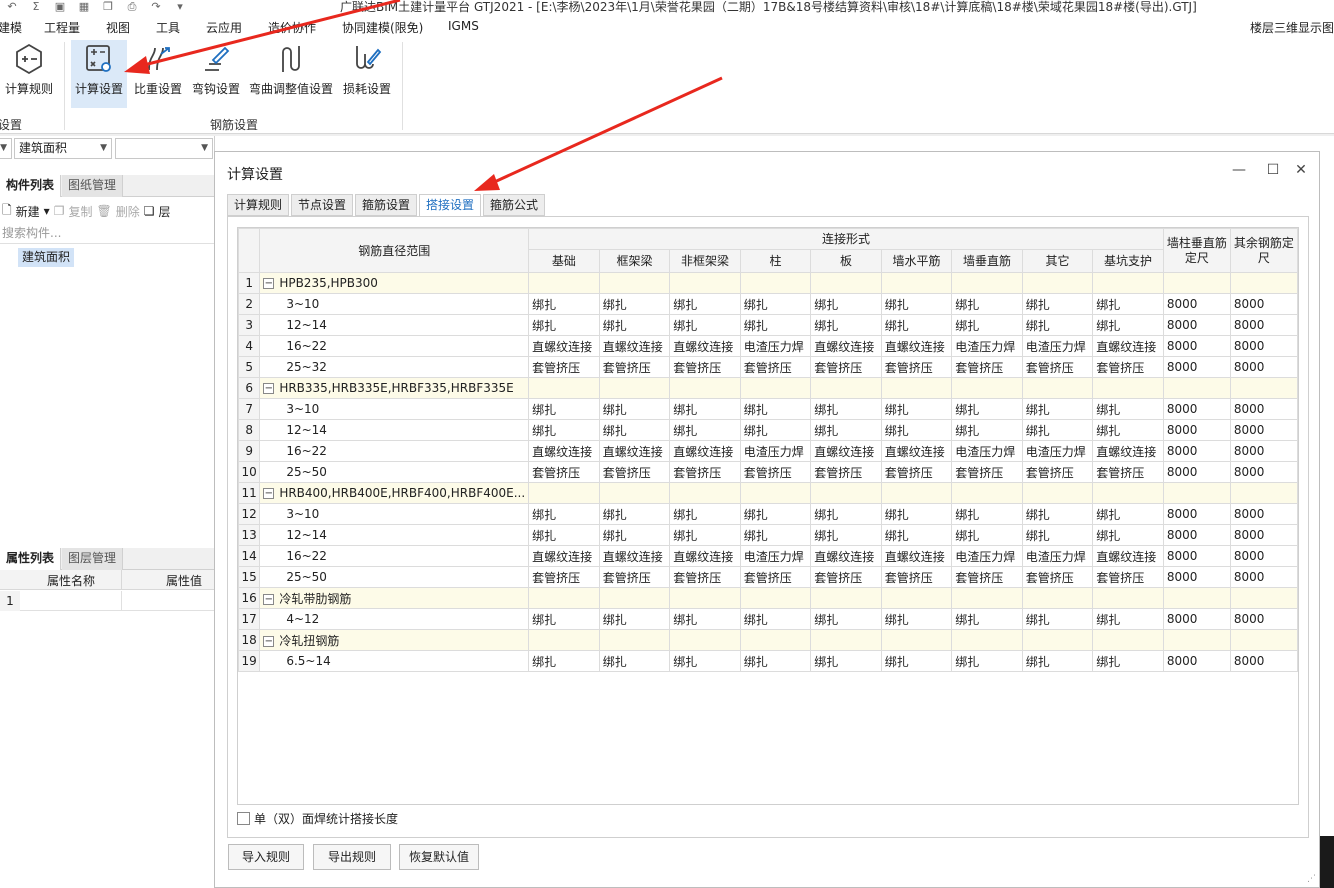  I want to click on tab-stirrup-formula: 箍筋公式, so click(514, 205).